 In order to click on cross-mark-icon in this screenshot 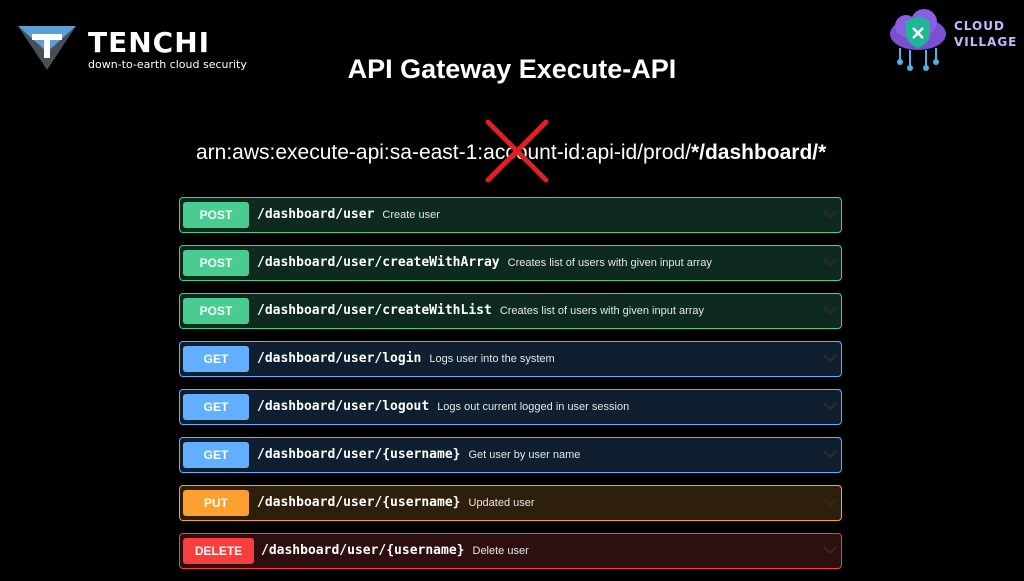, I will do `click(517, 151)`.